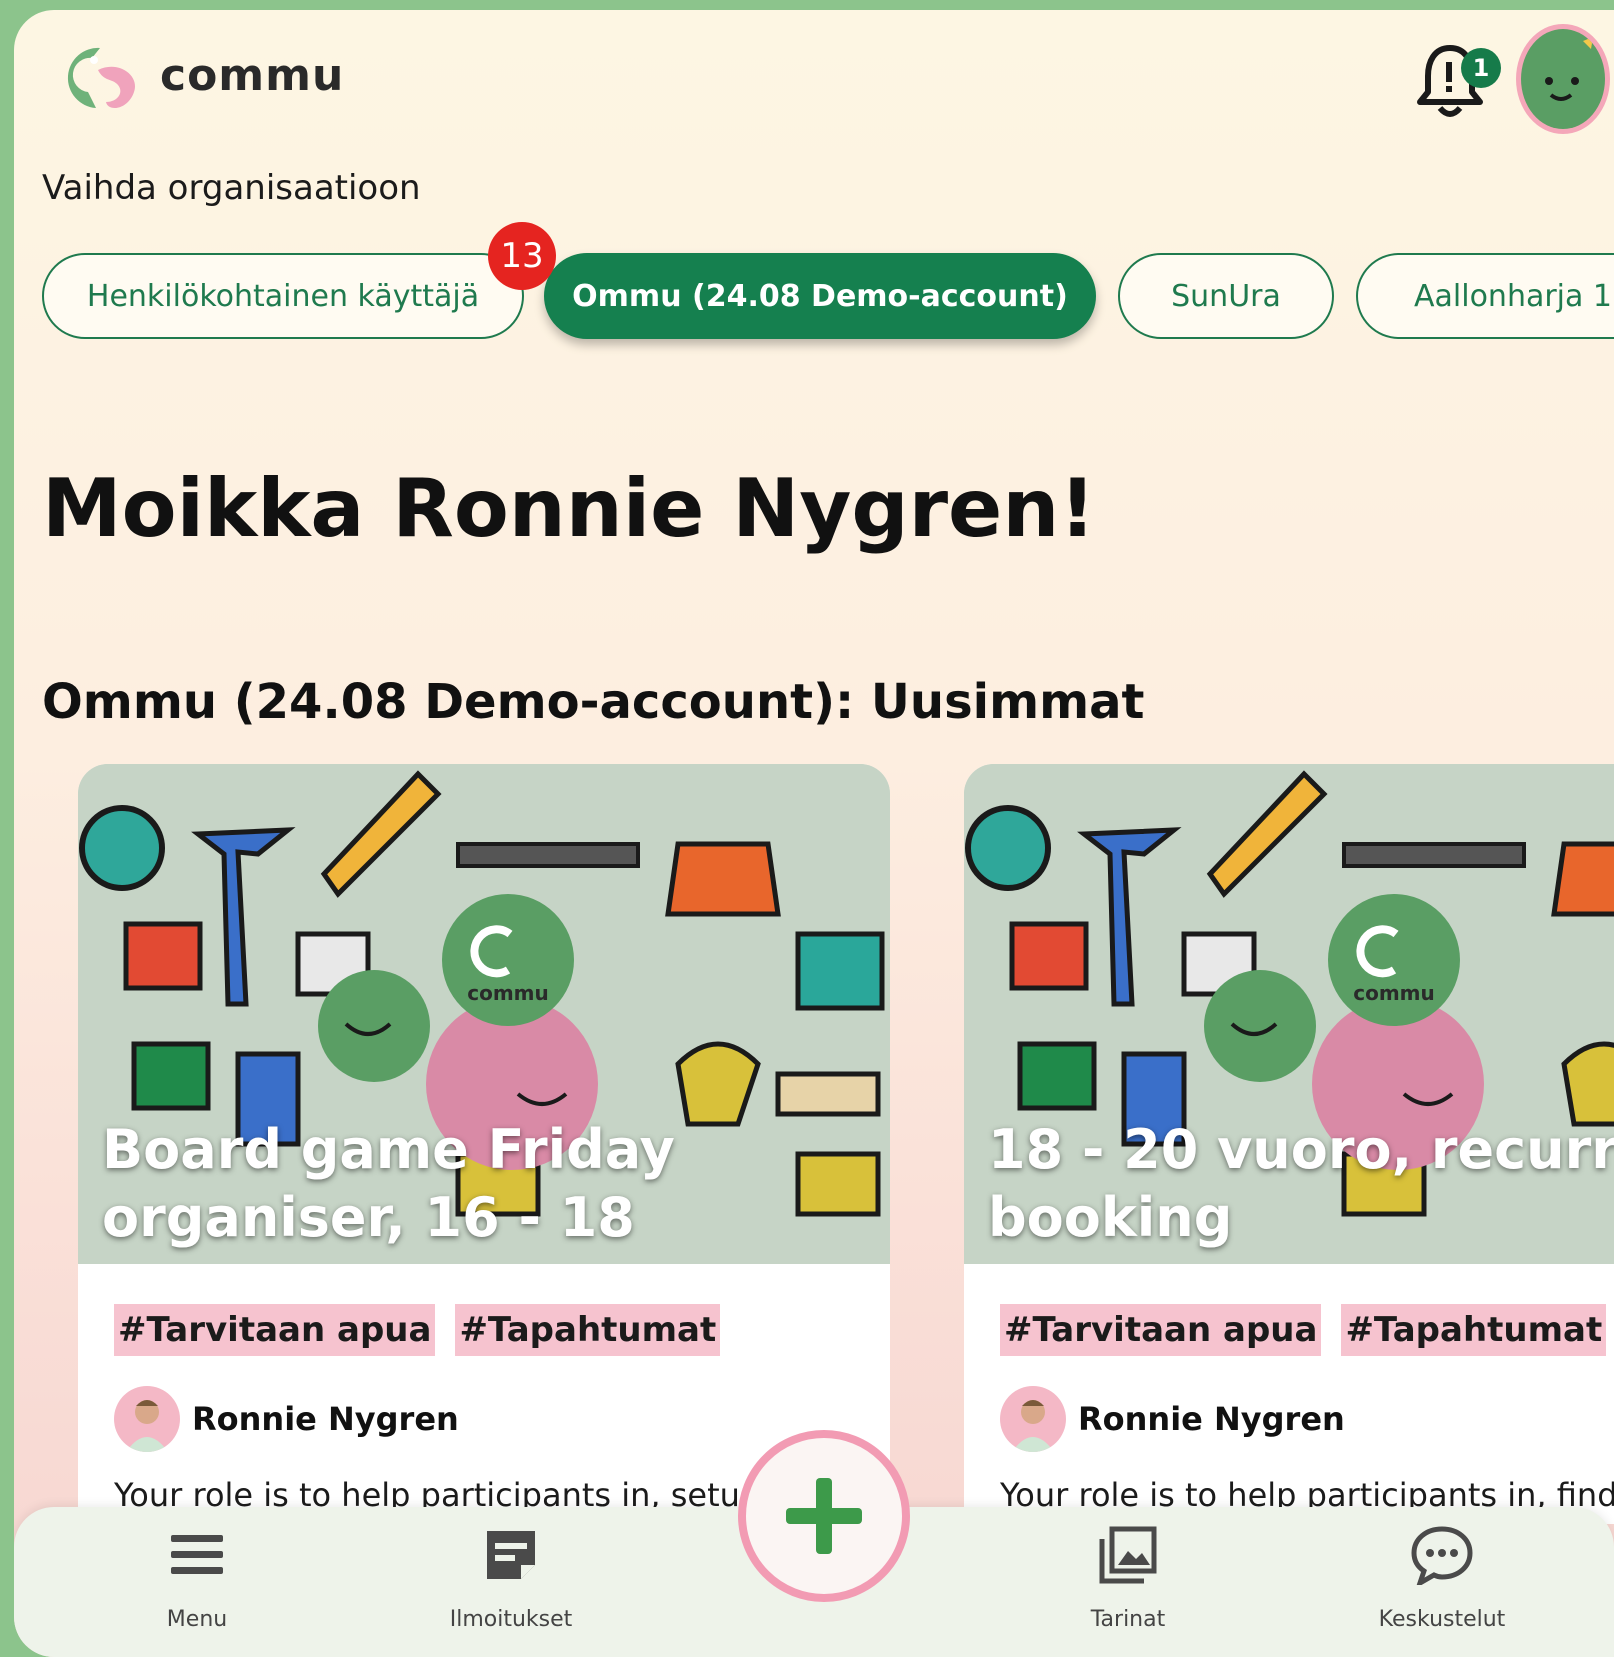 The height and width of the screenshot is (1657, 1614). I want to click on post-card-title: 18 - 20 vuoro, recurring booking, so click(1301, 1183).